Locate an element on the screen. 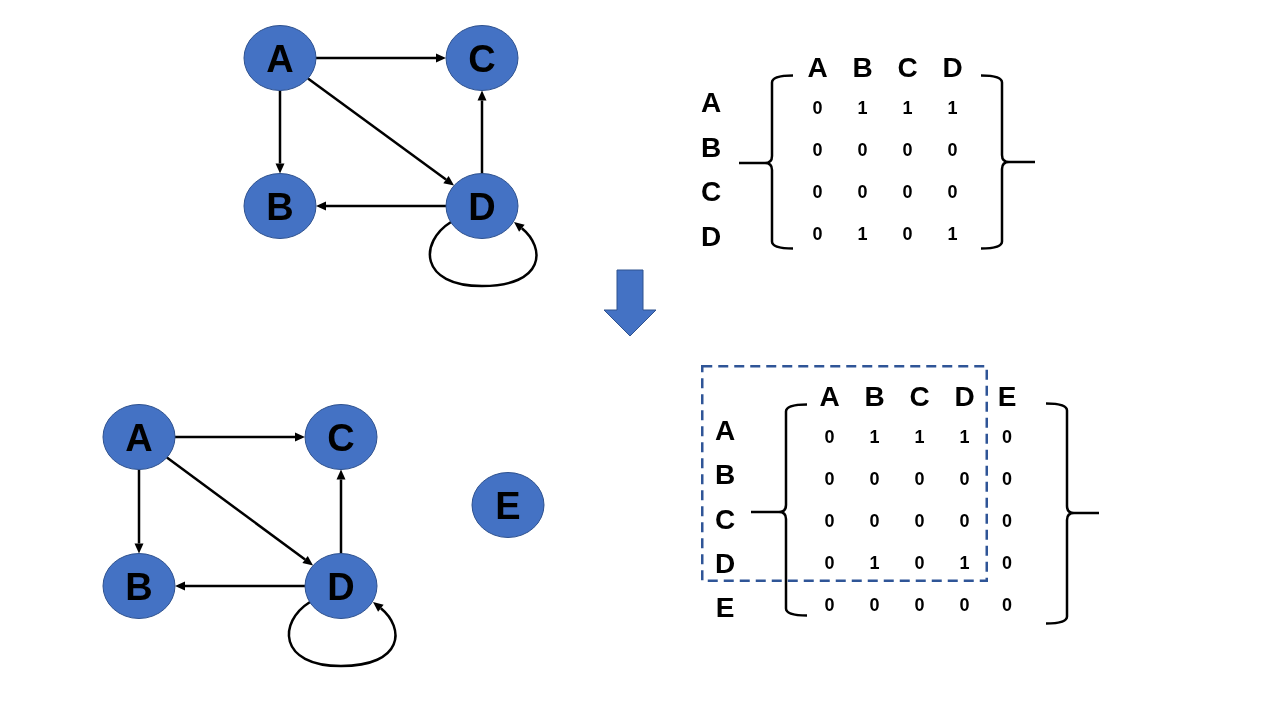 The image size is (1280, 720). row-label: E is located at coordinates (725, 608).